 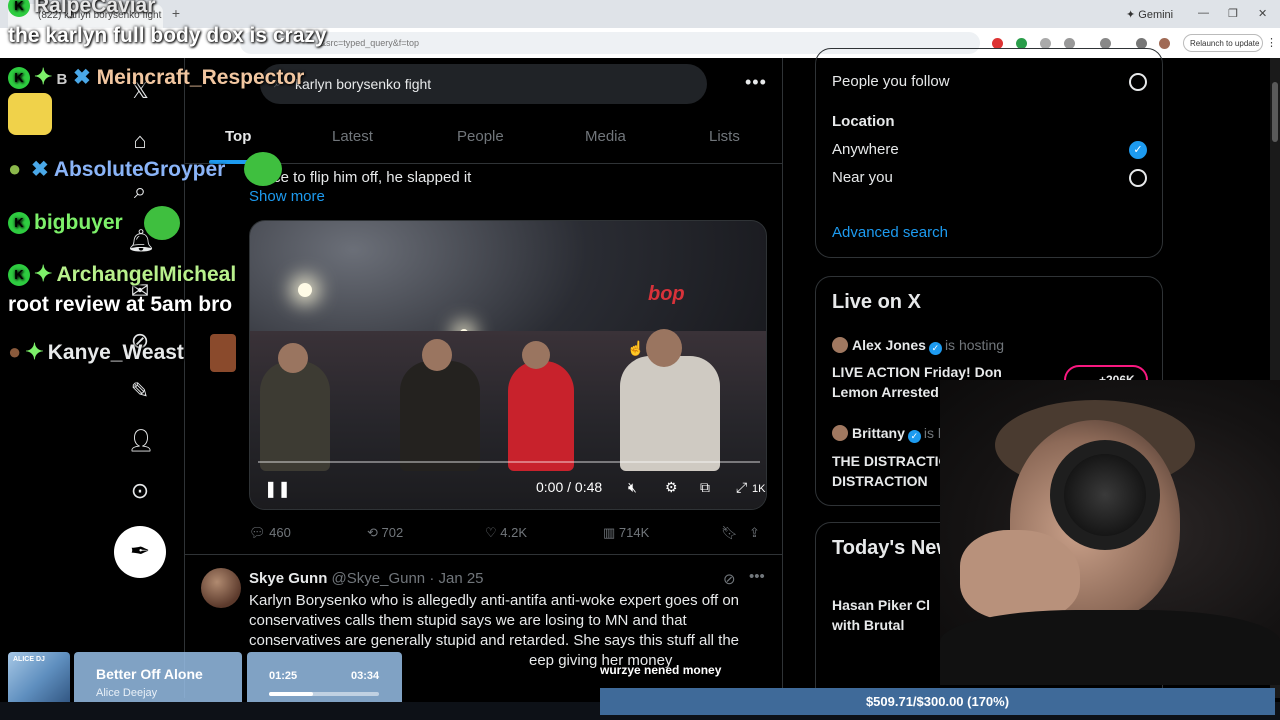 I want to click on pause-icon: ❚❚, so click(x=277, y=489).